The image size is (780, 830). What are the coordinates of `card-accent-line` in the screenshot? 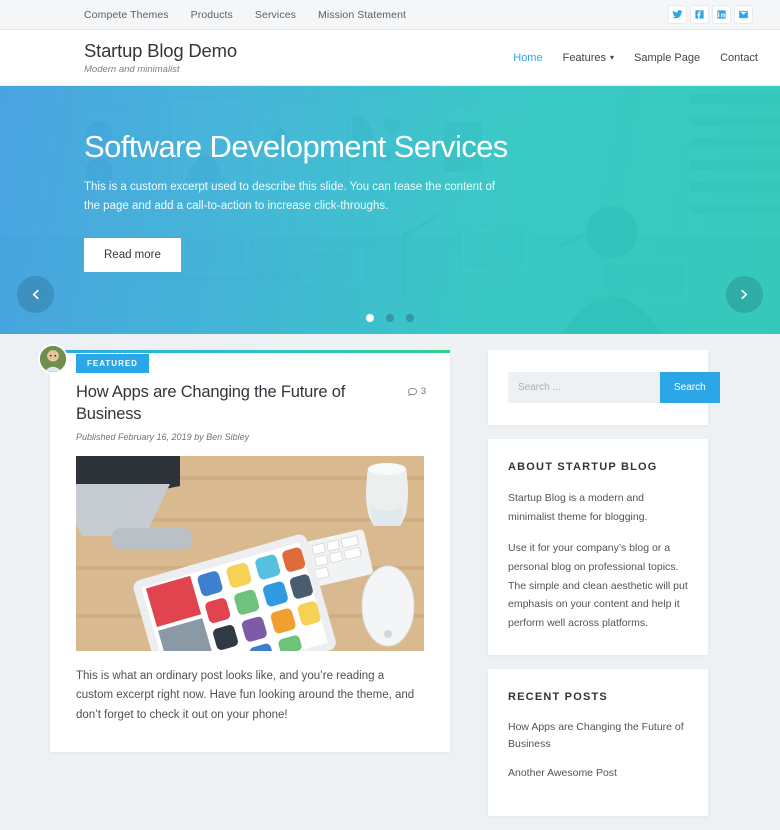 It's located at (250, 351).